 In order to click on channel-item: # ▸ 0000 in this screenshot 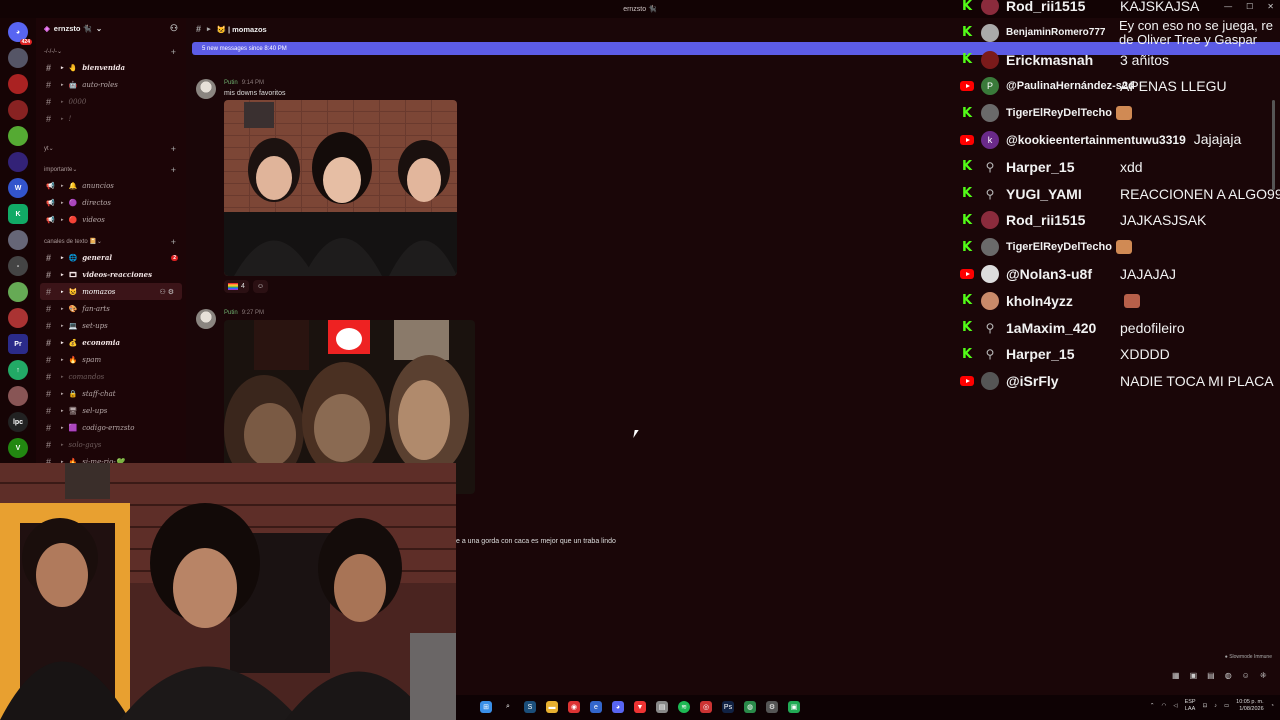, I will do `click(111, 101)`.